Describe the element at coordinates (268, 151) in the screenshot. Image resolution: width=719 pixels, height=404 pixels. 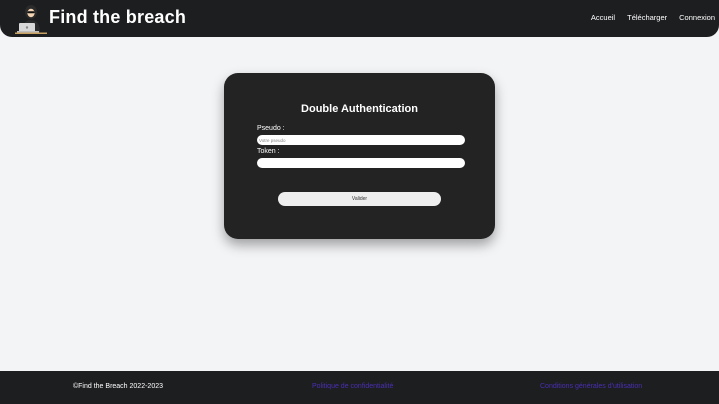
I see `token-label: Token :` at that location.